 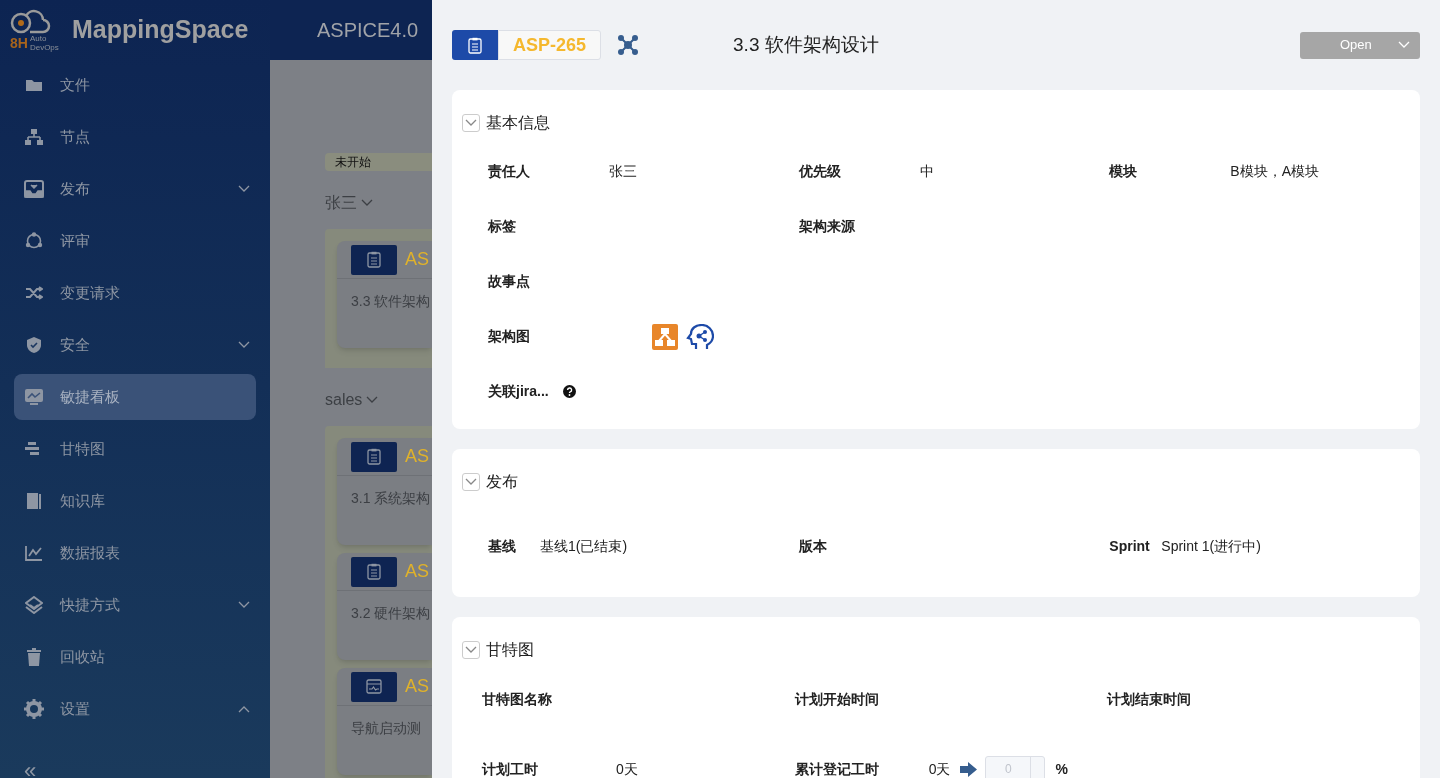 I want to click on sidebar-item: 变更请求, so click(x=135, y=293).